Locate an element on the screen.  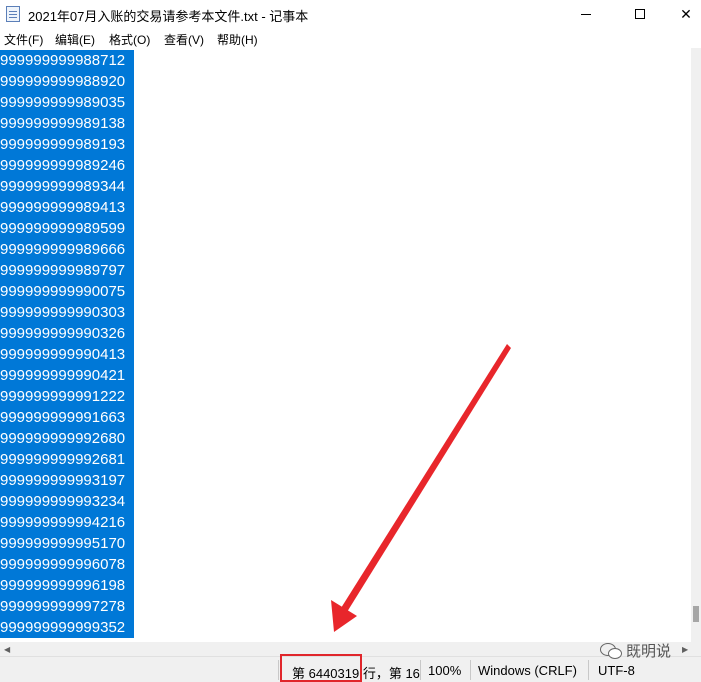
minimize-icon is located at coordinates (586, 14).